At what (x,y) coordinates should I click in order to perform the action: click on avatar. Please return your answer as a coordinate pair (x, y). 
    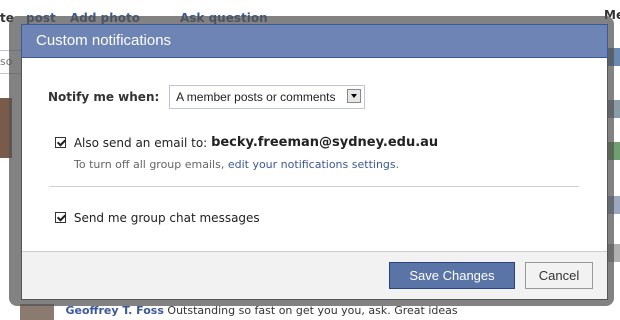
    Looking at the image, I should click on (37, 312).